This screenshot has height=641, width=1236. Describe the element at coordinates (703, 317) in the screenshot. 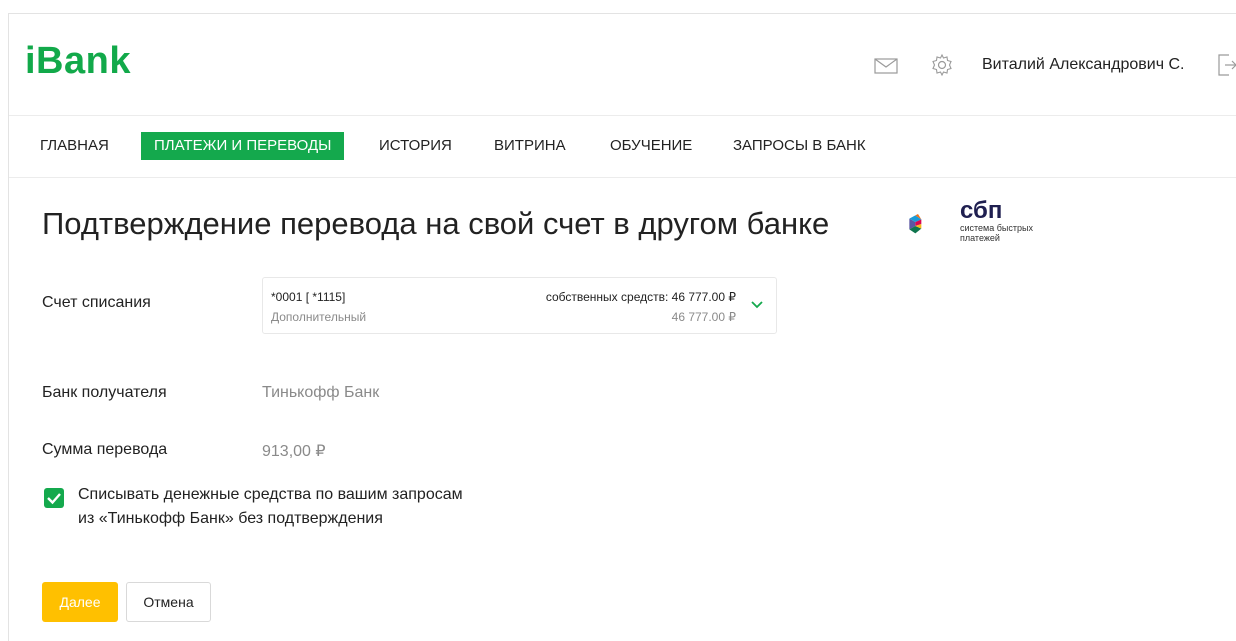

I see `account-balance: 46 777.00 ₽` at that location.